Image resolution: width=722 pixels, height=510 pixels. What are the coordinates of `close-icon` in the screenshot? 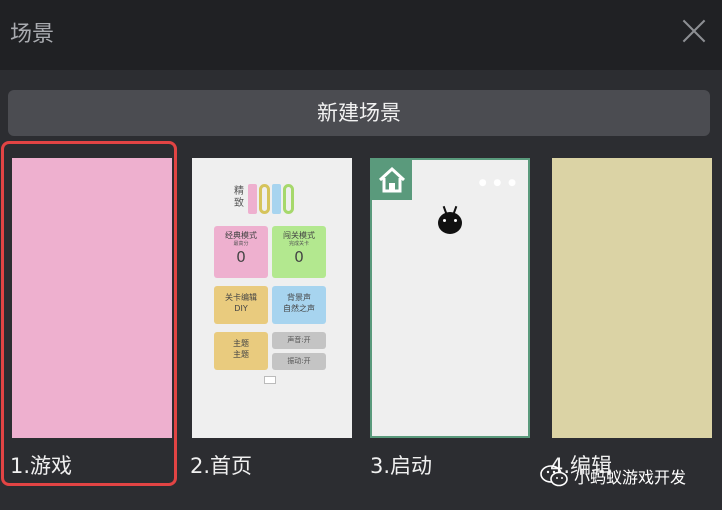 It's located at (694, 31).